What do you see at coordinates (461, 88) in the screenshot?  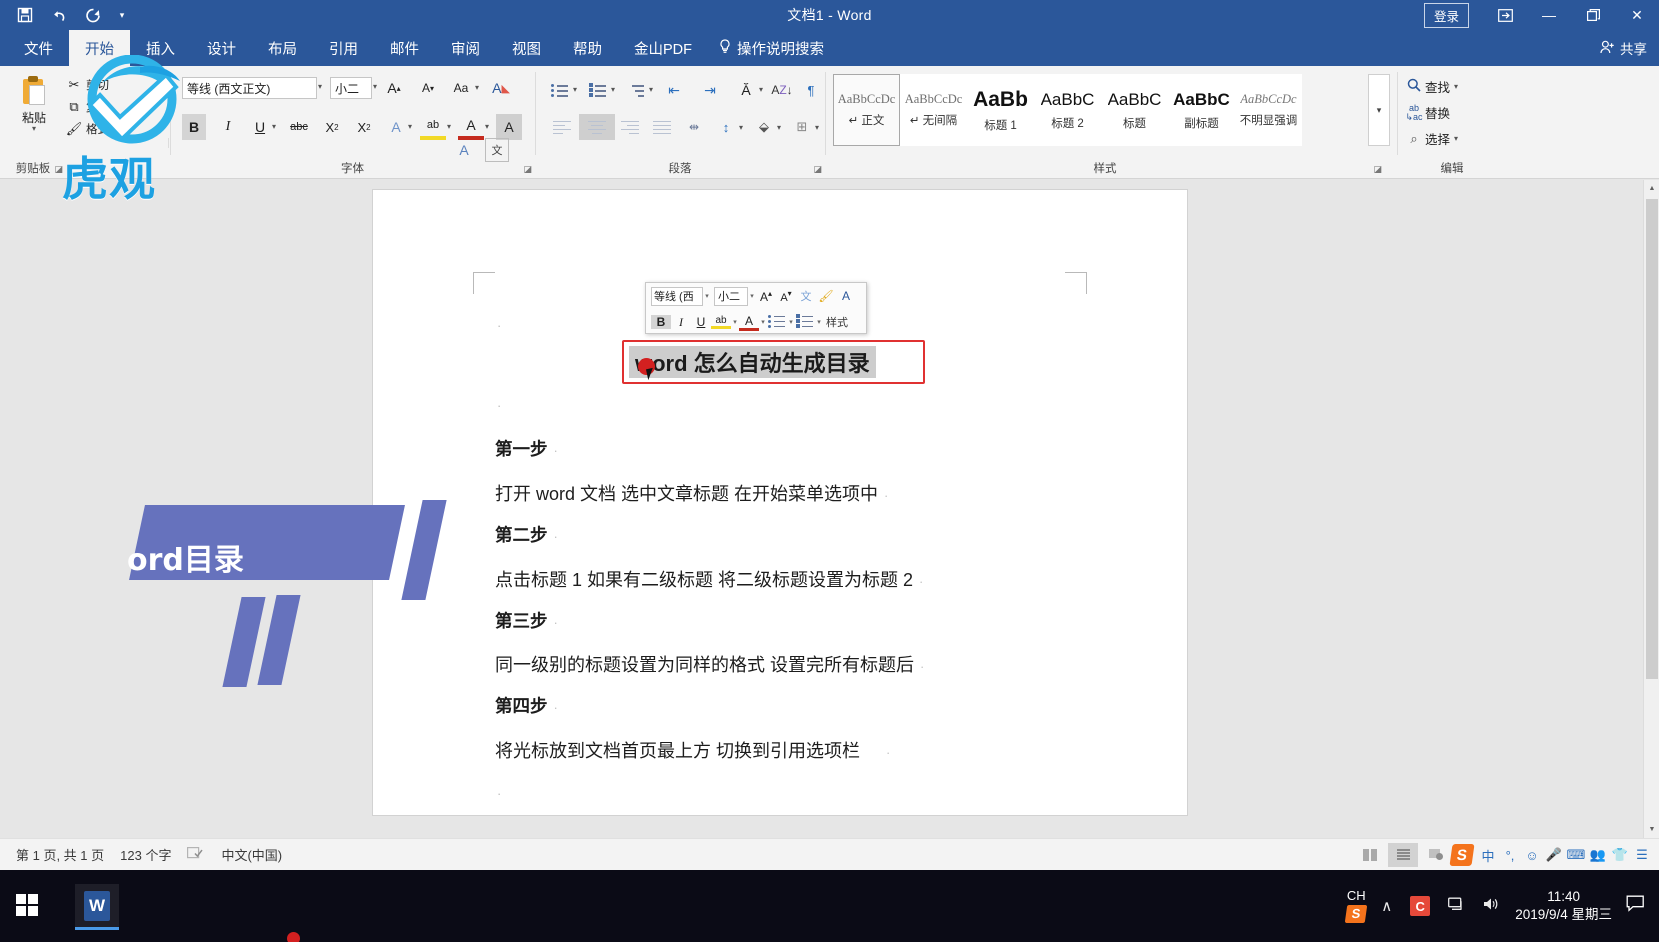 I see `change-case-button: Aa` at bounding box center [461, 88].